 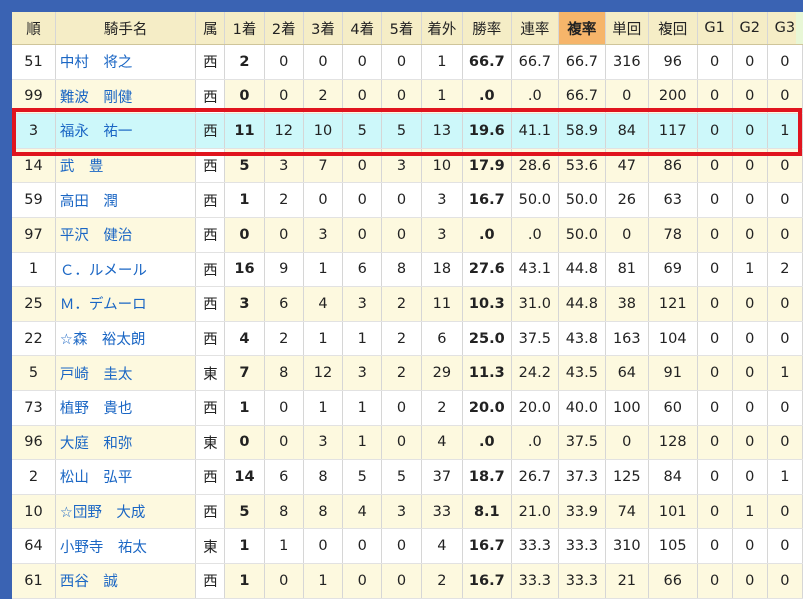 I want to click on cell-out-of-place: 10, so click(x=442, y=166).